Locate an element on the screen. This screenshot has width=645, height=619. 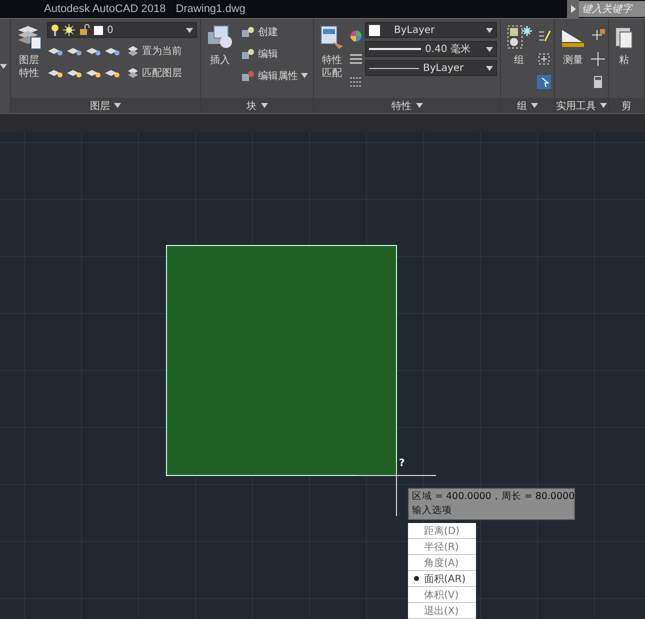
layer-dropdown: 0 is located at coordinates (122, 30).